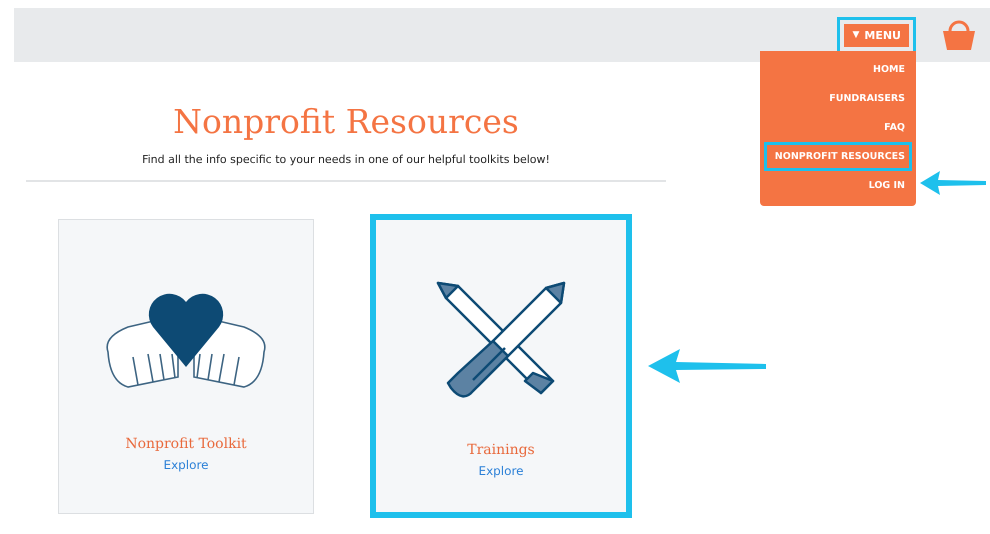 The width and height of the screenshot is (990, 534). What do you see at coordinates (346, 121) in the screenshot?
I see `page-title: Nonprofit Resources` at bounding box center [346, 121].